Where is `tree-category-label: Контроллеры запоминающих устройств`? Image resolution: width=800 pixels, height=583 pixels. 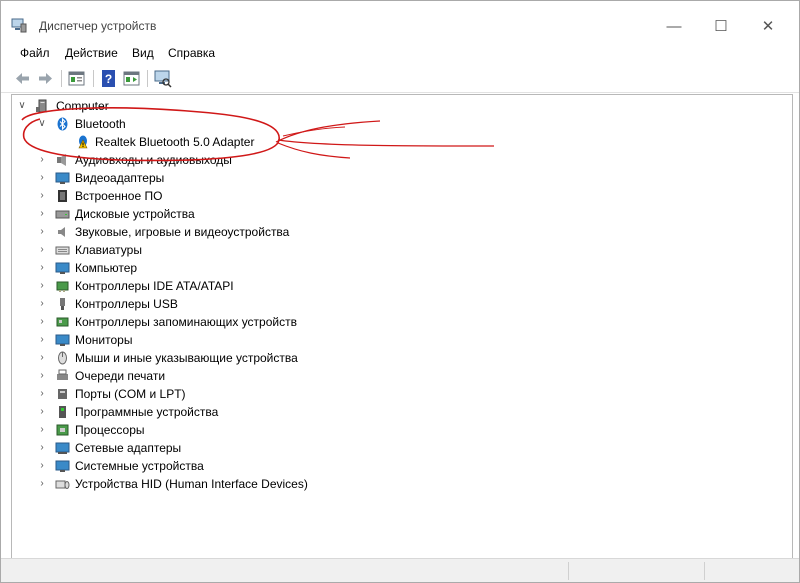 tree-category-label: Контроллеры запоминающих устройств is located at coordinates (186, 322).